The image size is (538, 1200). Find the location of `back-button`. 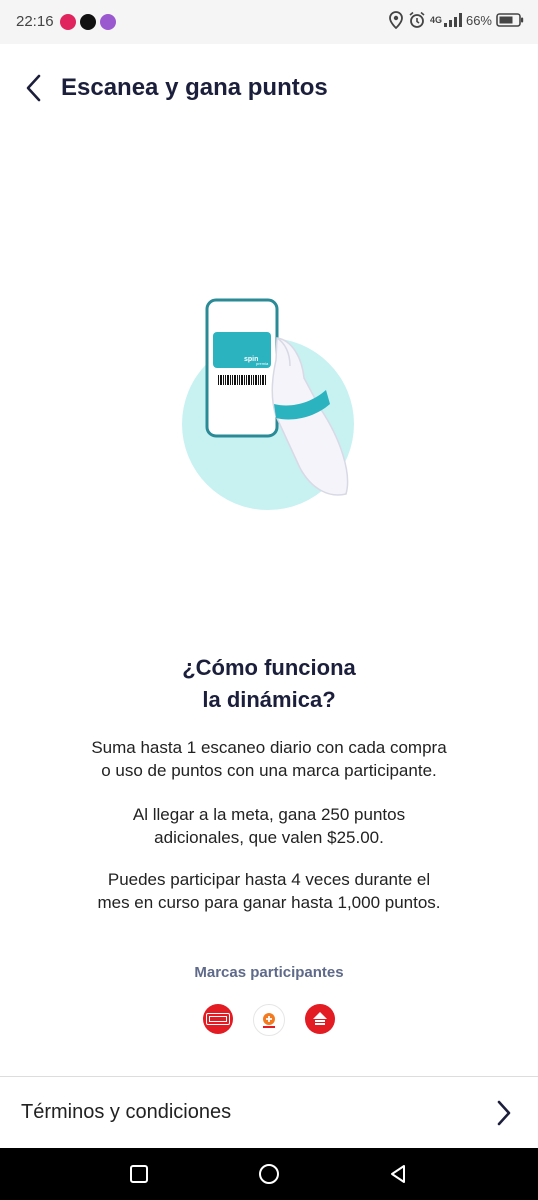

back-button is located at coordinates (34, 88).